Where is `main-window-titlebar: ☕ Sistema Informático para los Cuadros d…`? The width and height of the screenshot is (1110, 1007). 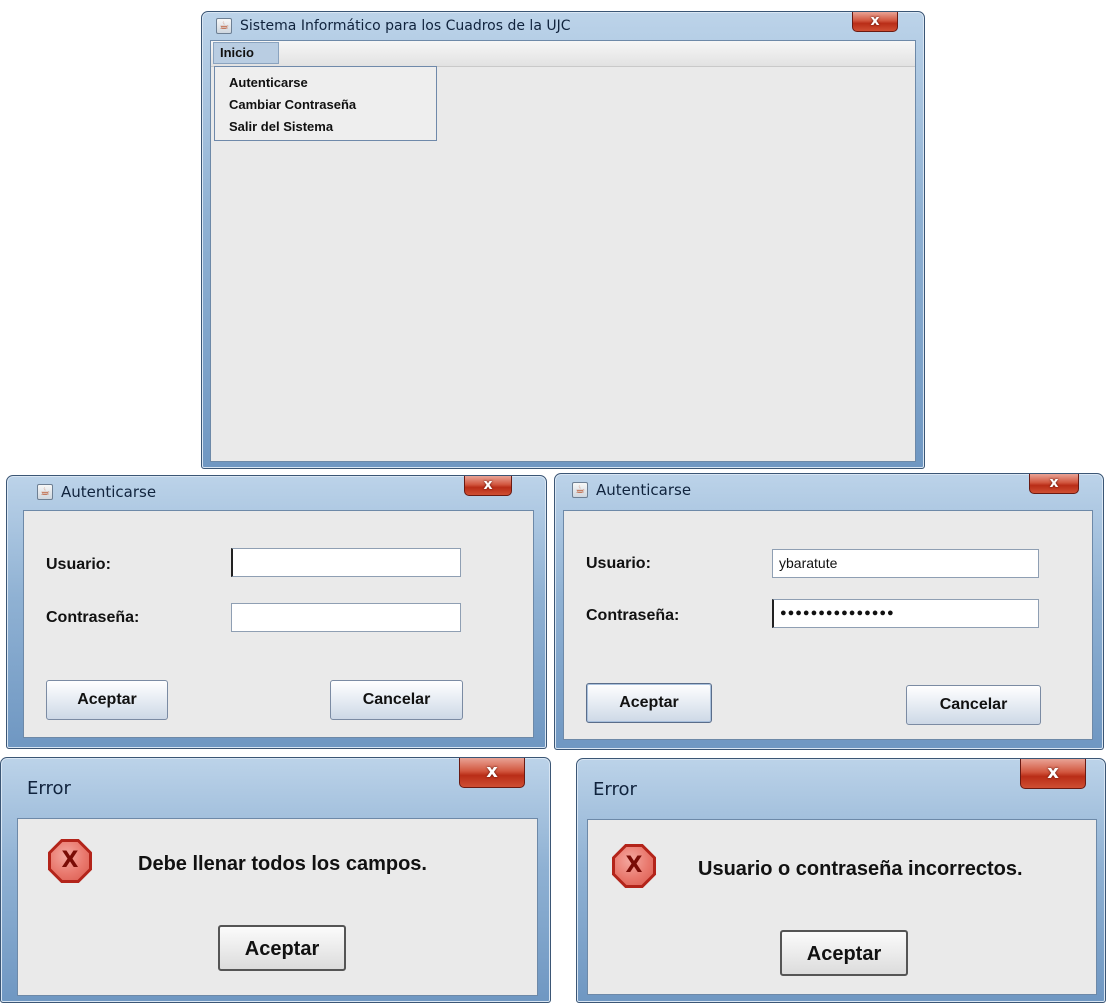 main-window-titlebar: ☕ Sistema Informático para los Cuadros d… is located at coordinates (563, 25).